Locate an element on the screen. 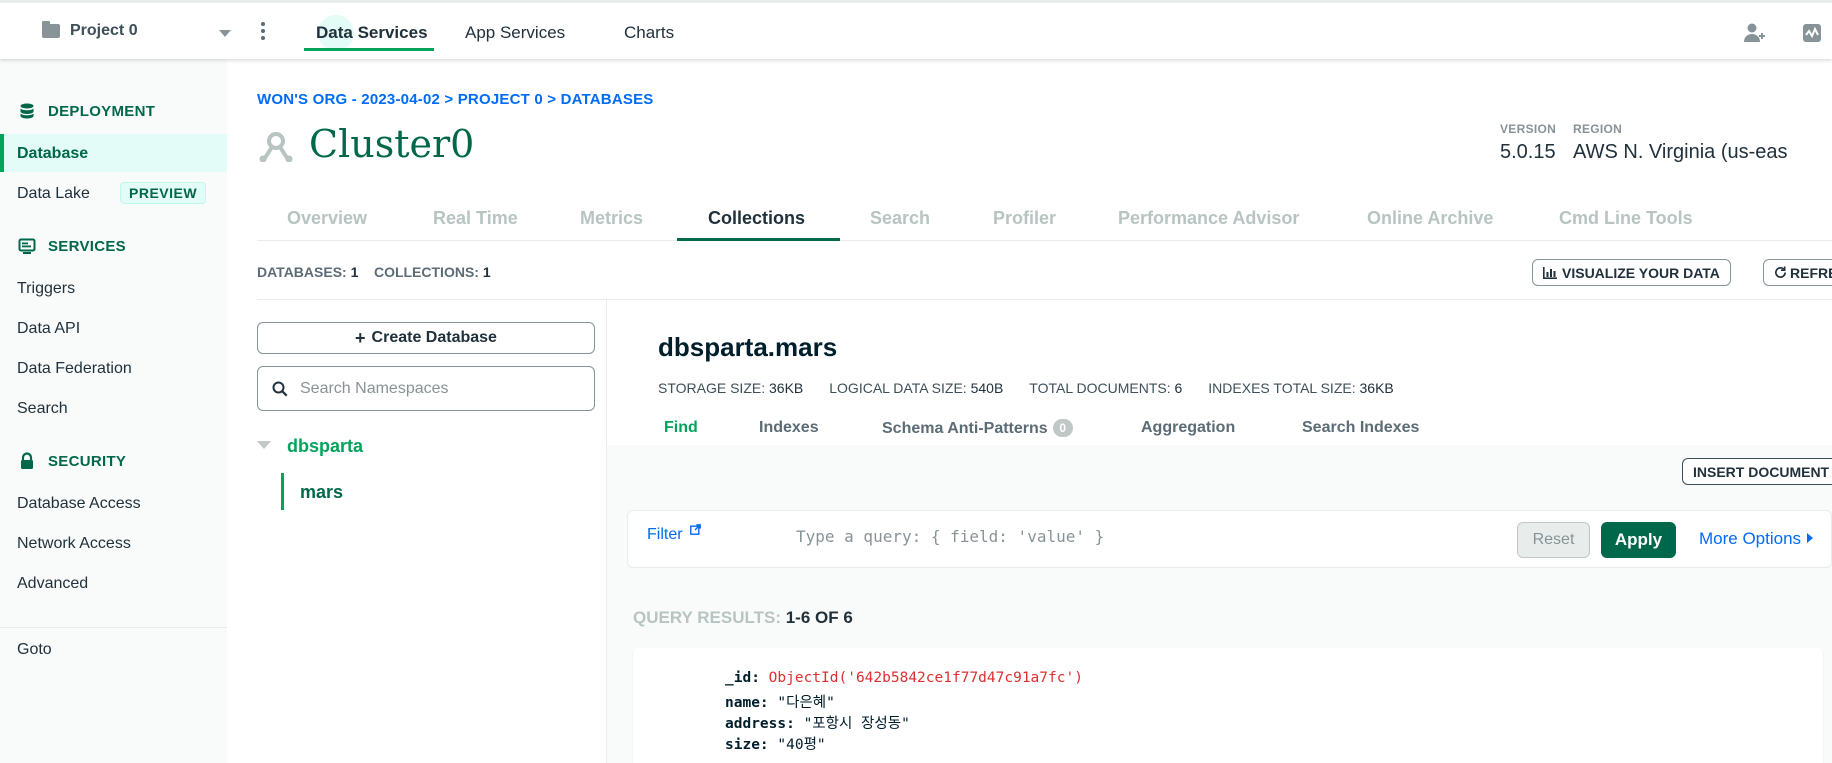 The image size is (1832, 763). sidebar-item-data-api: Data API is located at coordinates (48, 329).